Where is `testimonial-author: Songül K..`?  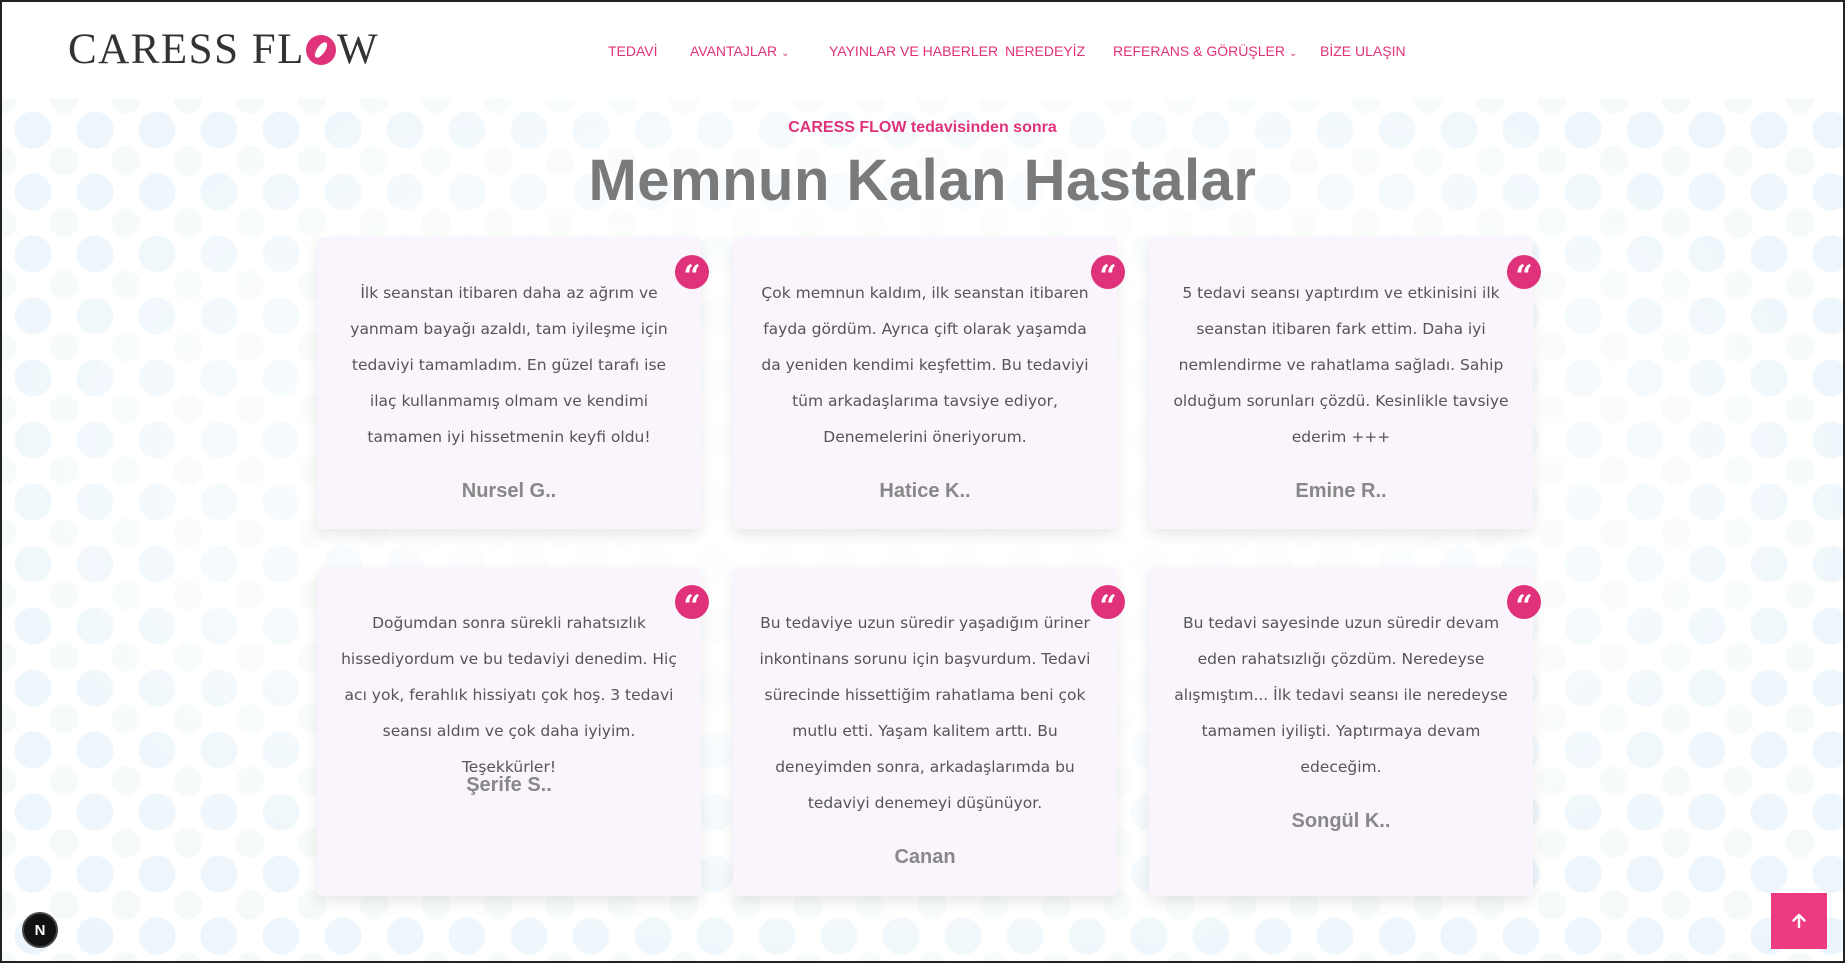 testimonial-author: Songül K.. is located at coordinates (1341, 821).